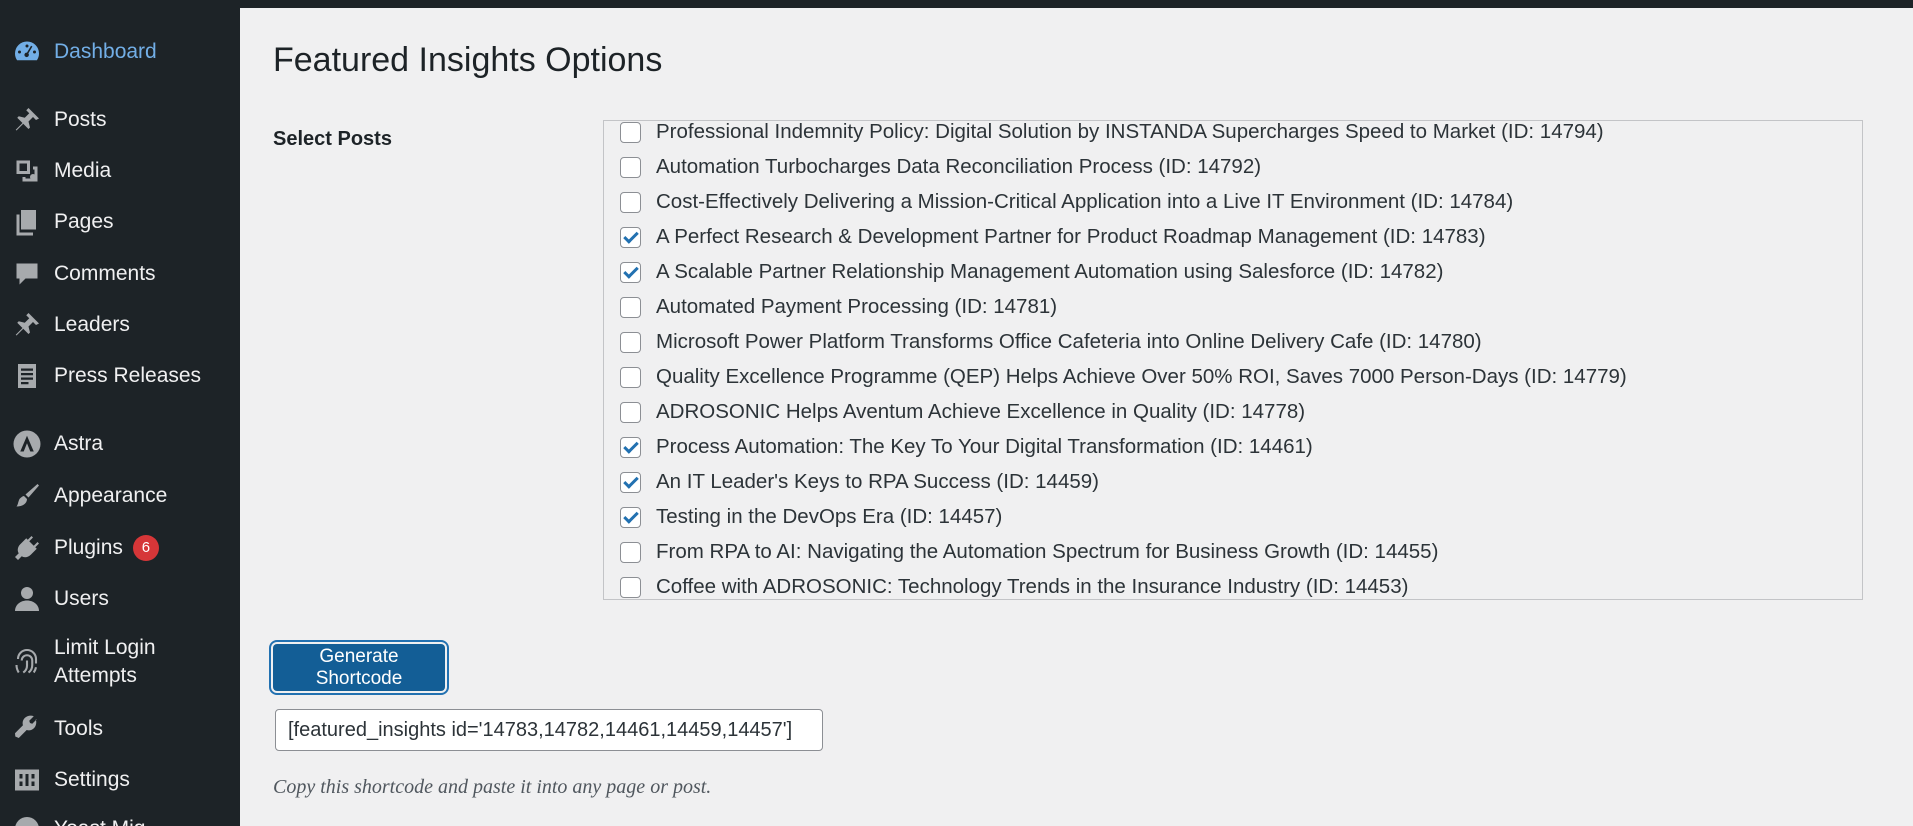 This screenshot has height=826, width=1913. I want to click on sidebar-item-comments: Comments, so click(120, 274).